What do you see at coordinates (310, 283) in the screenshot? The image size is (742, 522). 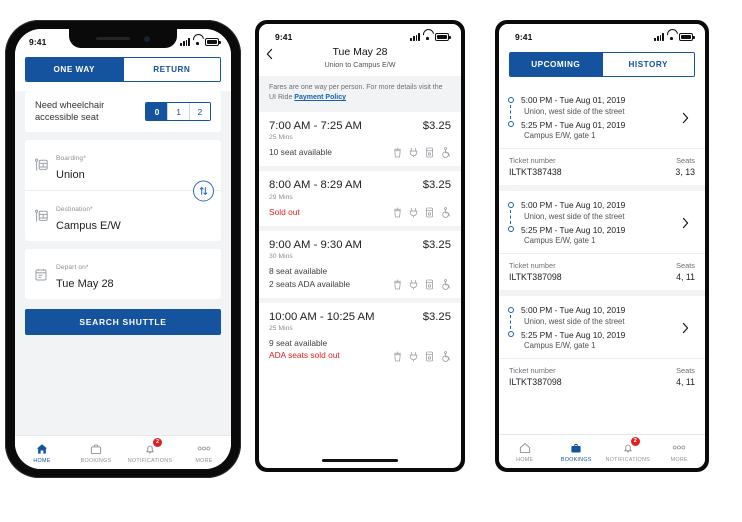 I see `trip-seats-extra: 2 seats ADA available` at bounding box center [310, 283].